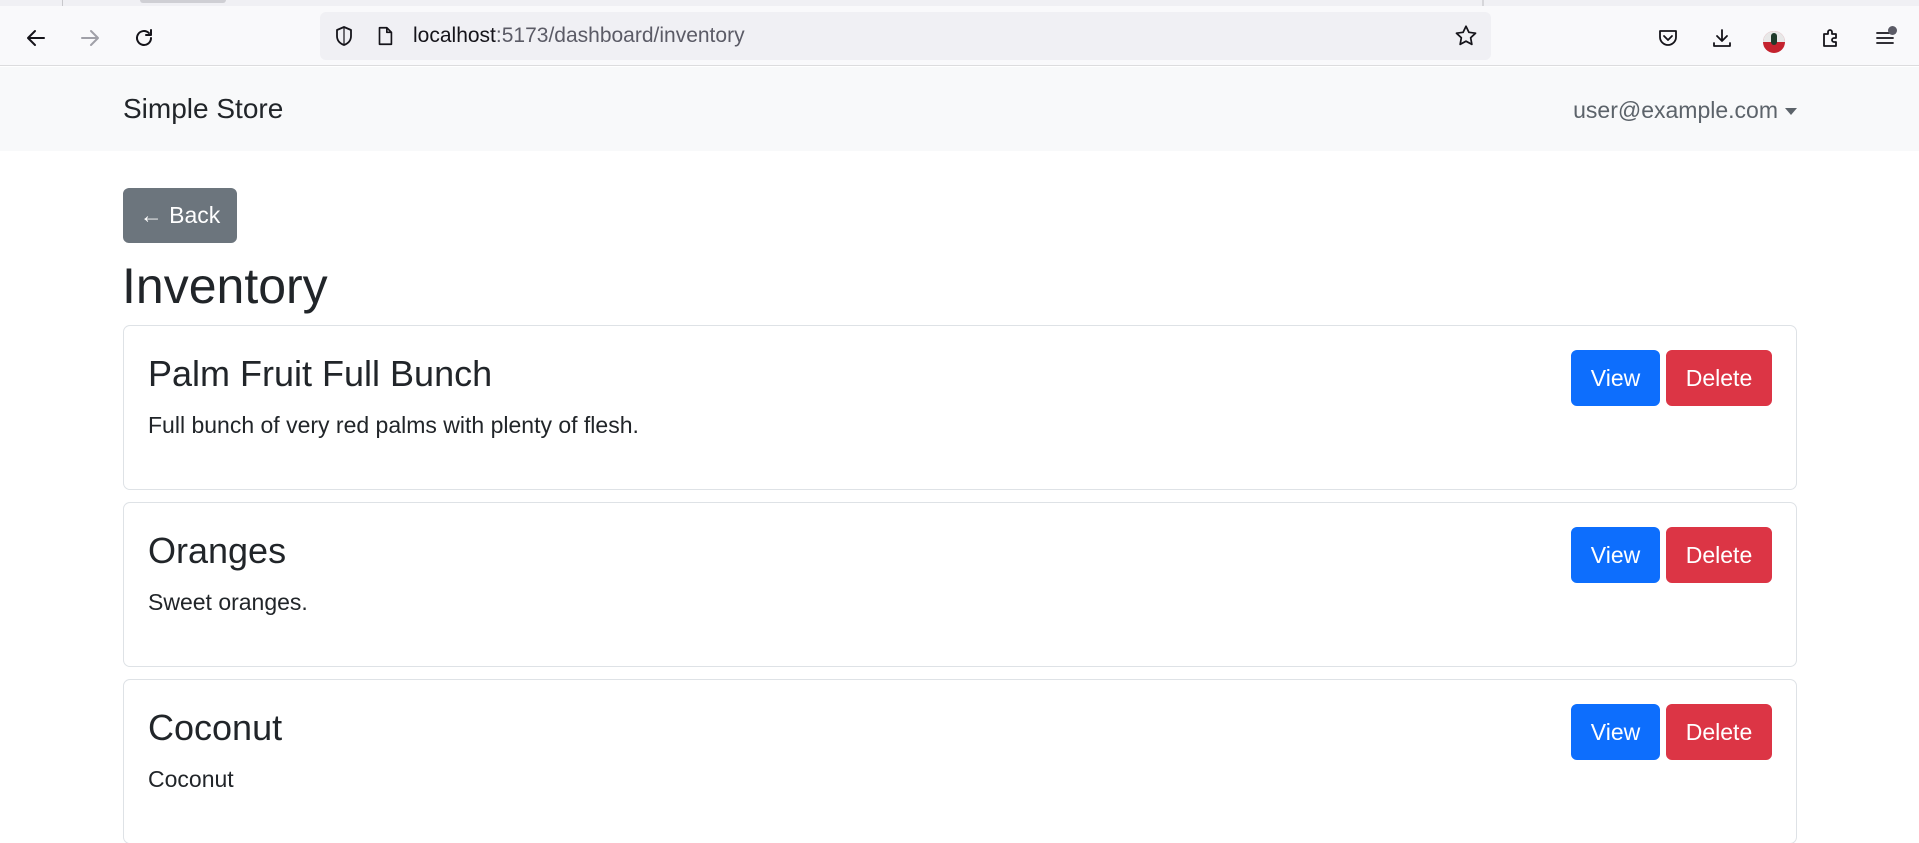 The width and height of the screenshot is (1919, 843). Describe the element at coordinates (905, 36) in the screenshot. I see `address-bar: localhost:5173/dashboard/inventory` at that location.